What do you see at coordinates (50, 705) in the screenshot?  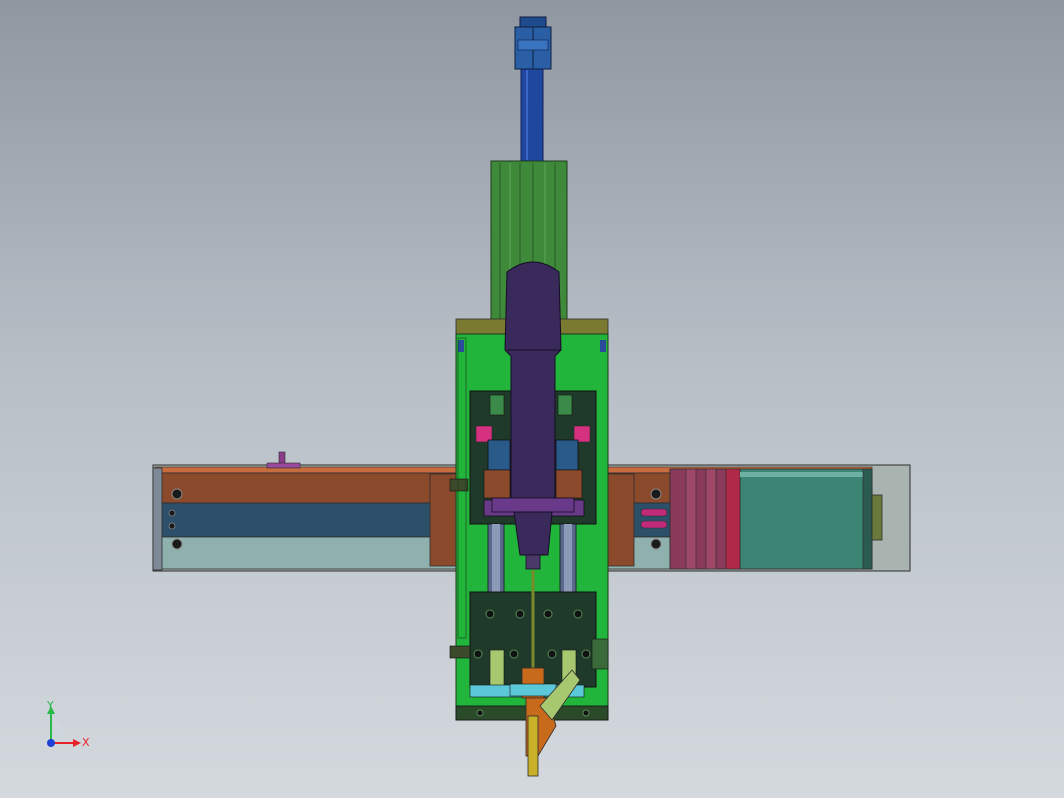 I see `y-axis-label: Y` at bounding box center [50, 705].